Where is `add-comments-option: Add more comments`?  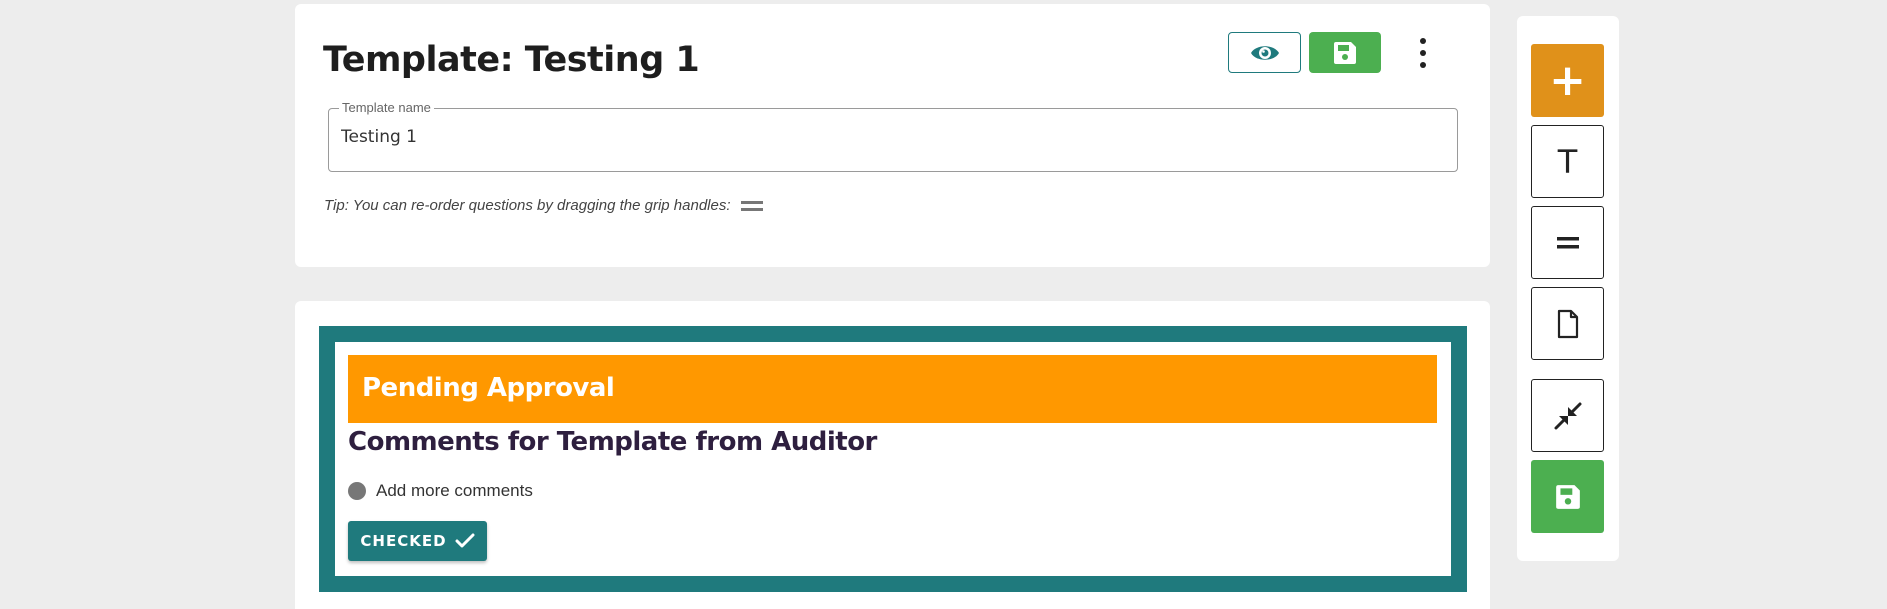 add-comments-option: Add more comments is located at coordinates (440, 491).